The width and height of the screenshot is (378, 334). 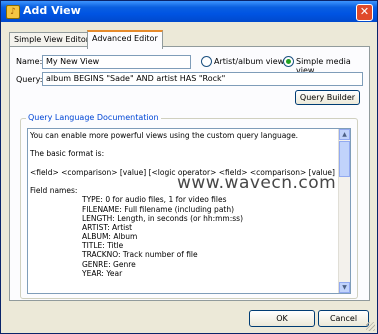 What do you see at coordinates (158, 209) in the screenshot?
I see `doc-field-line: FILENAME: Full filename (including path)` at bounding box center [158, 209].